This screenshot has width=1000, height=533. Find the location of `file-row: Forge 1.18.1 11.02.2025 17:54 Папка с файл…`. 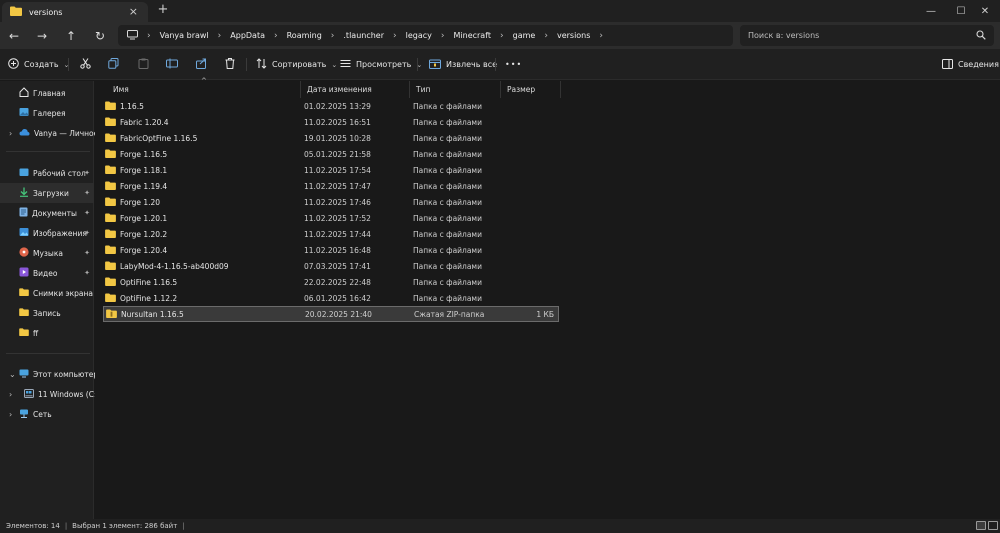

file-row: Forge 1.18.1 11.02.2025 17:54 Папка с файл… is located at coordinates (331, 170).